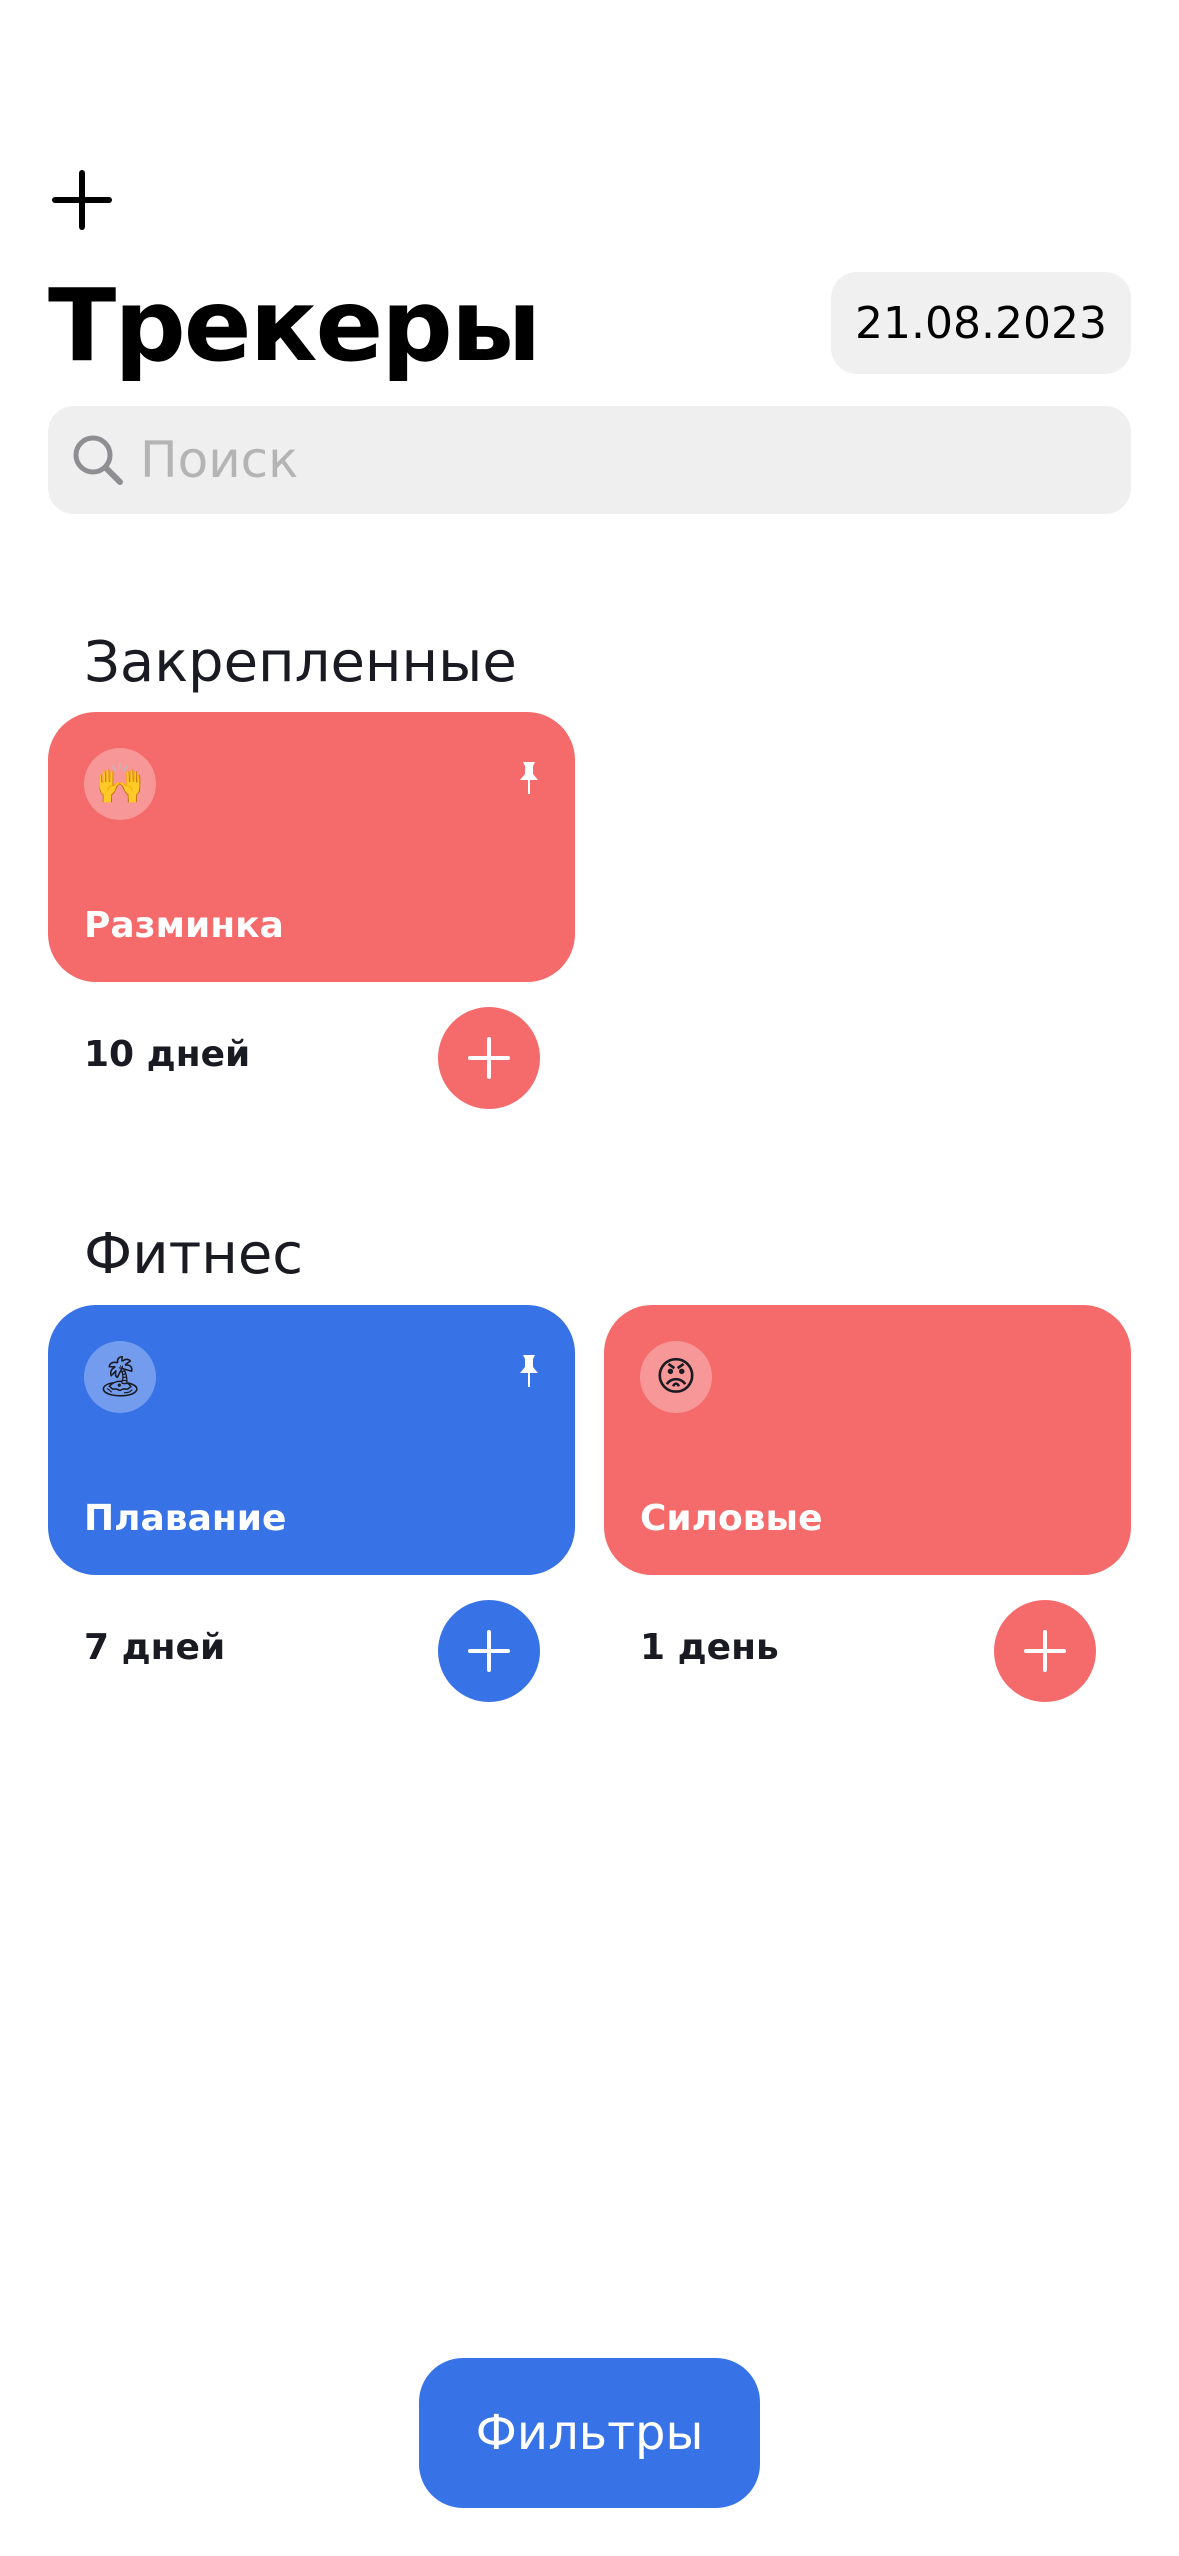  What do you see at coordinates (709, 1647) in the screenshot?
I see `tracker-days-count: 1 день` at bounding box center [709, 1647].